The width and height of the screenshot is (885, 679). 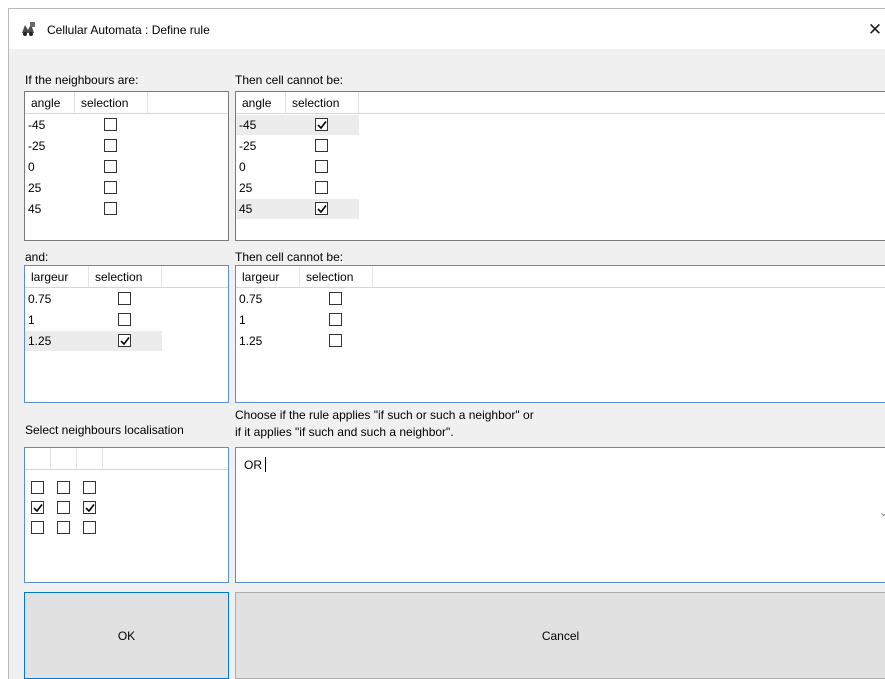 What do you see at coordinates (265, 464) in the screenshot?
I see `text-caret` at bounding box center [265, 464].